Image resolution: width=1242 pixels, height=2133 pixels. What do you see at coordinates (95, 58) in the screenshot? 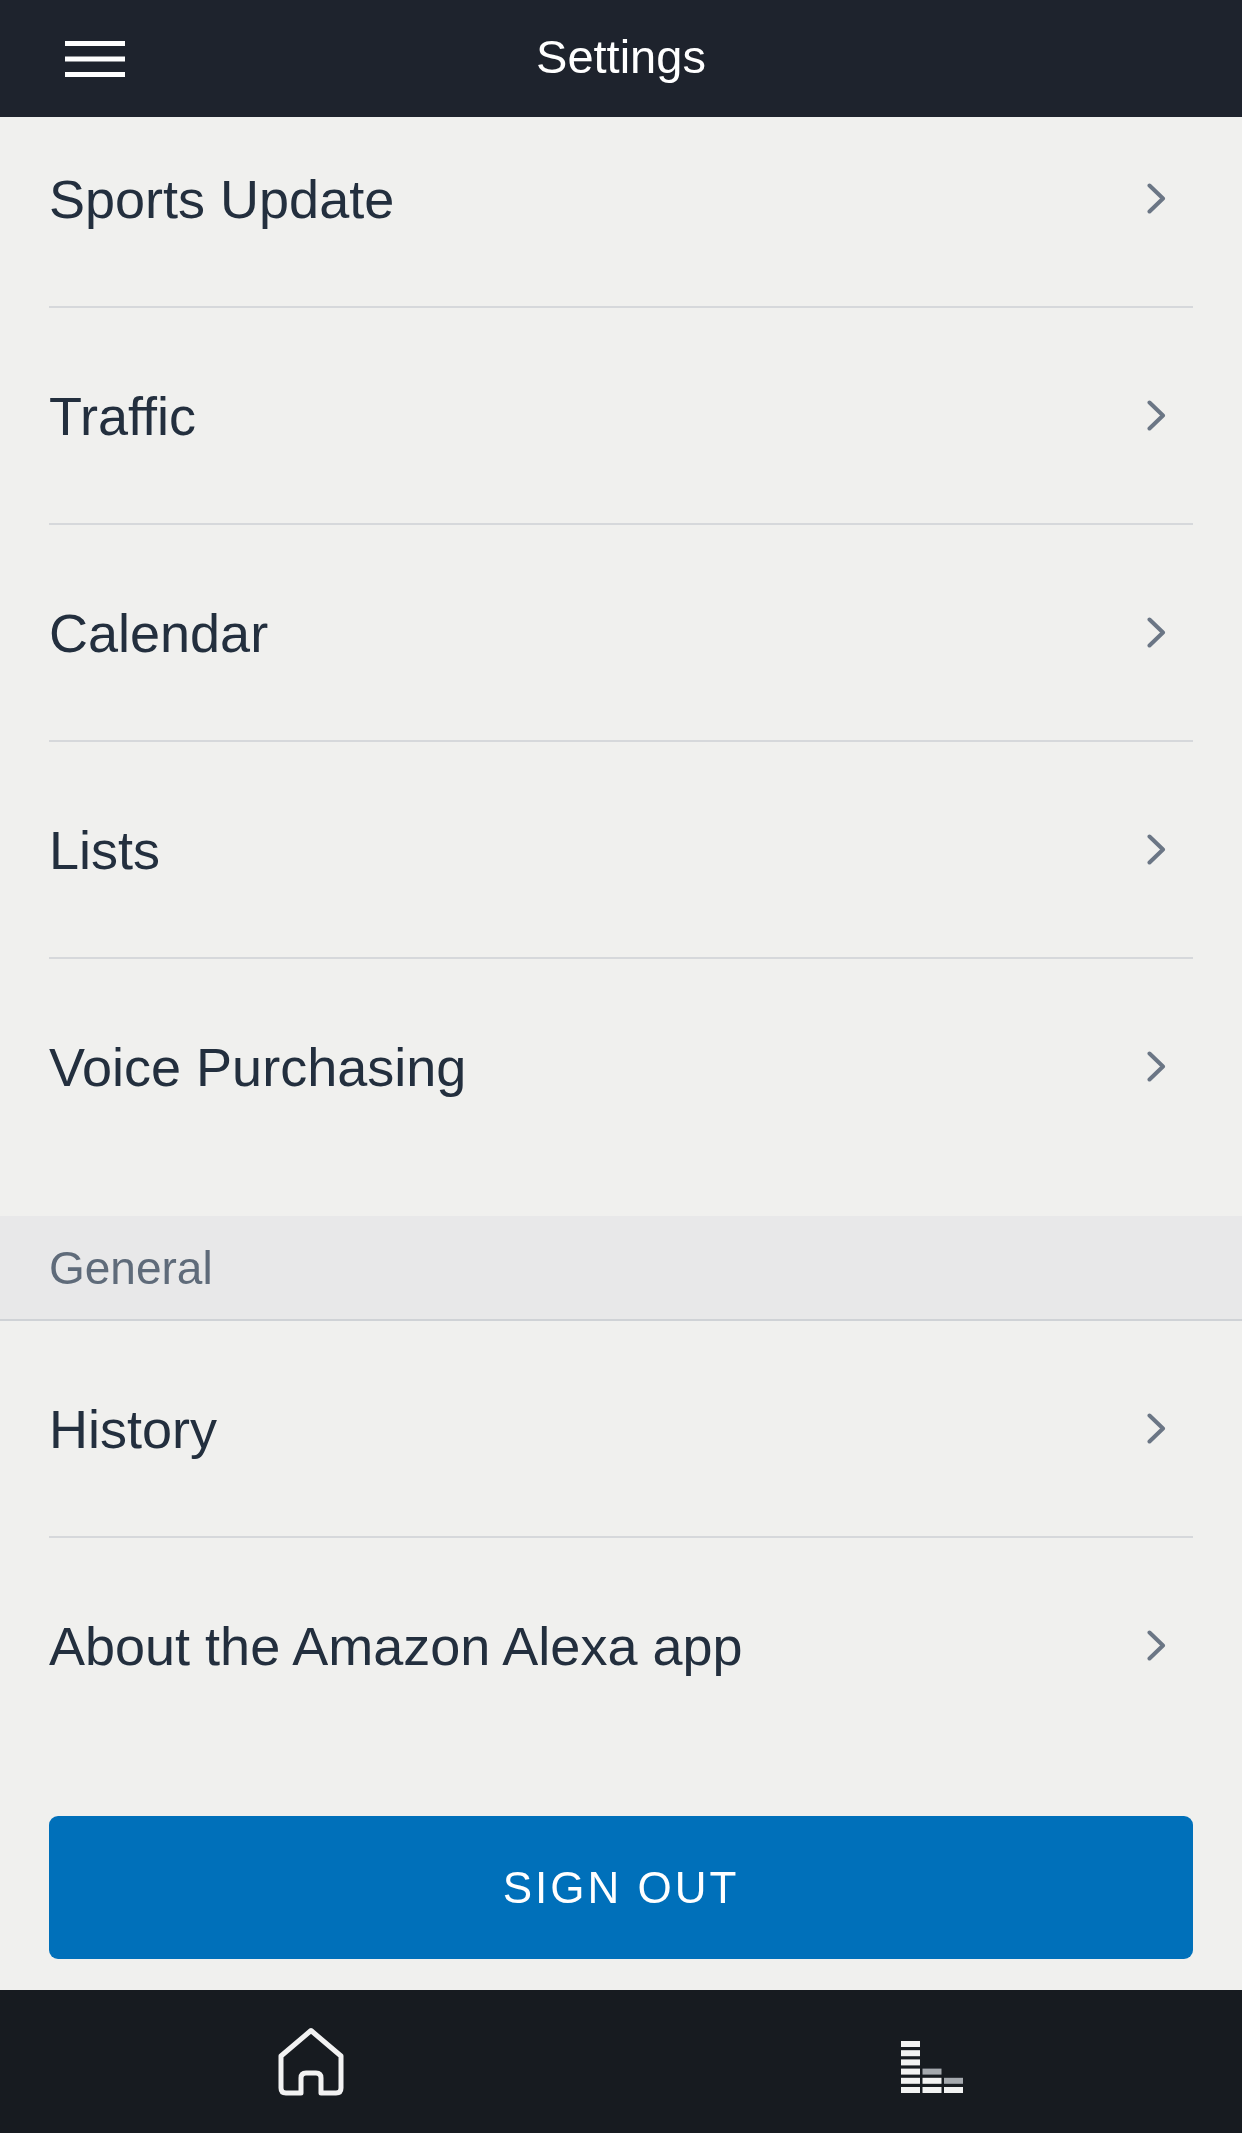
I see `menu-icon` at bounding box center [95, 58].